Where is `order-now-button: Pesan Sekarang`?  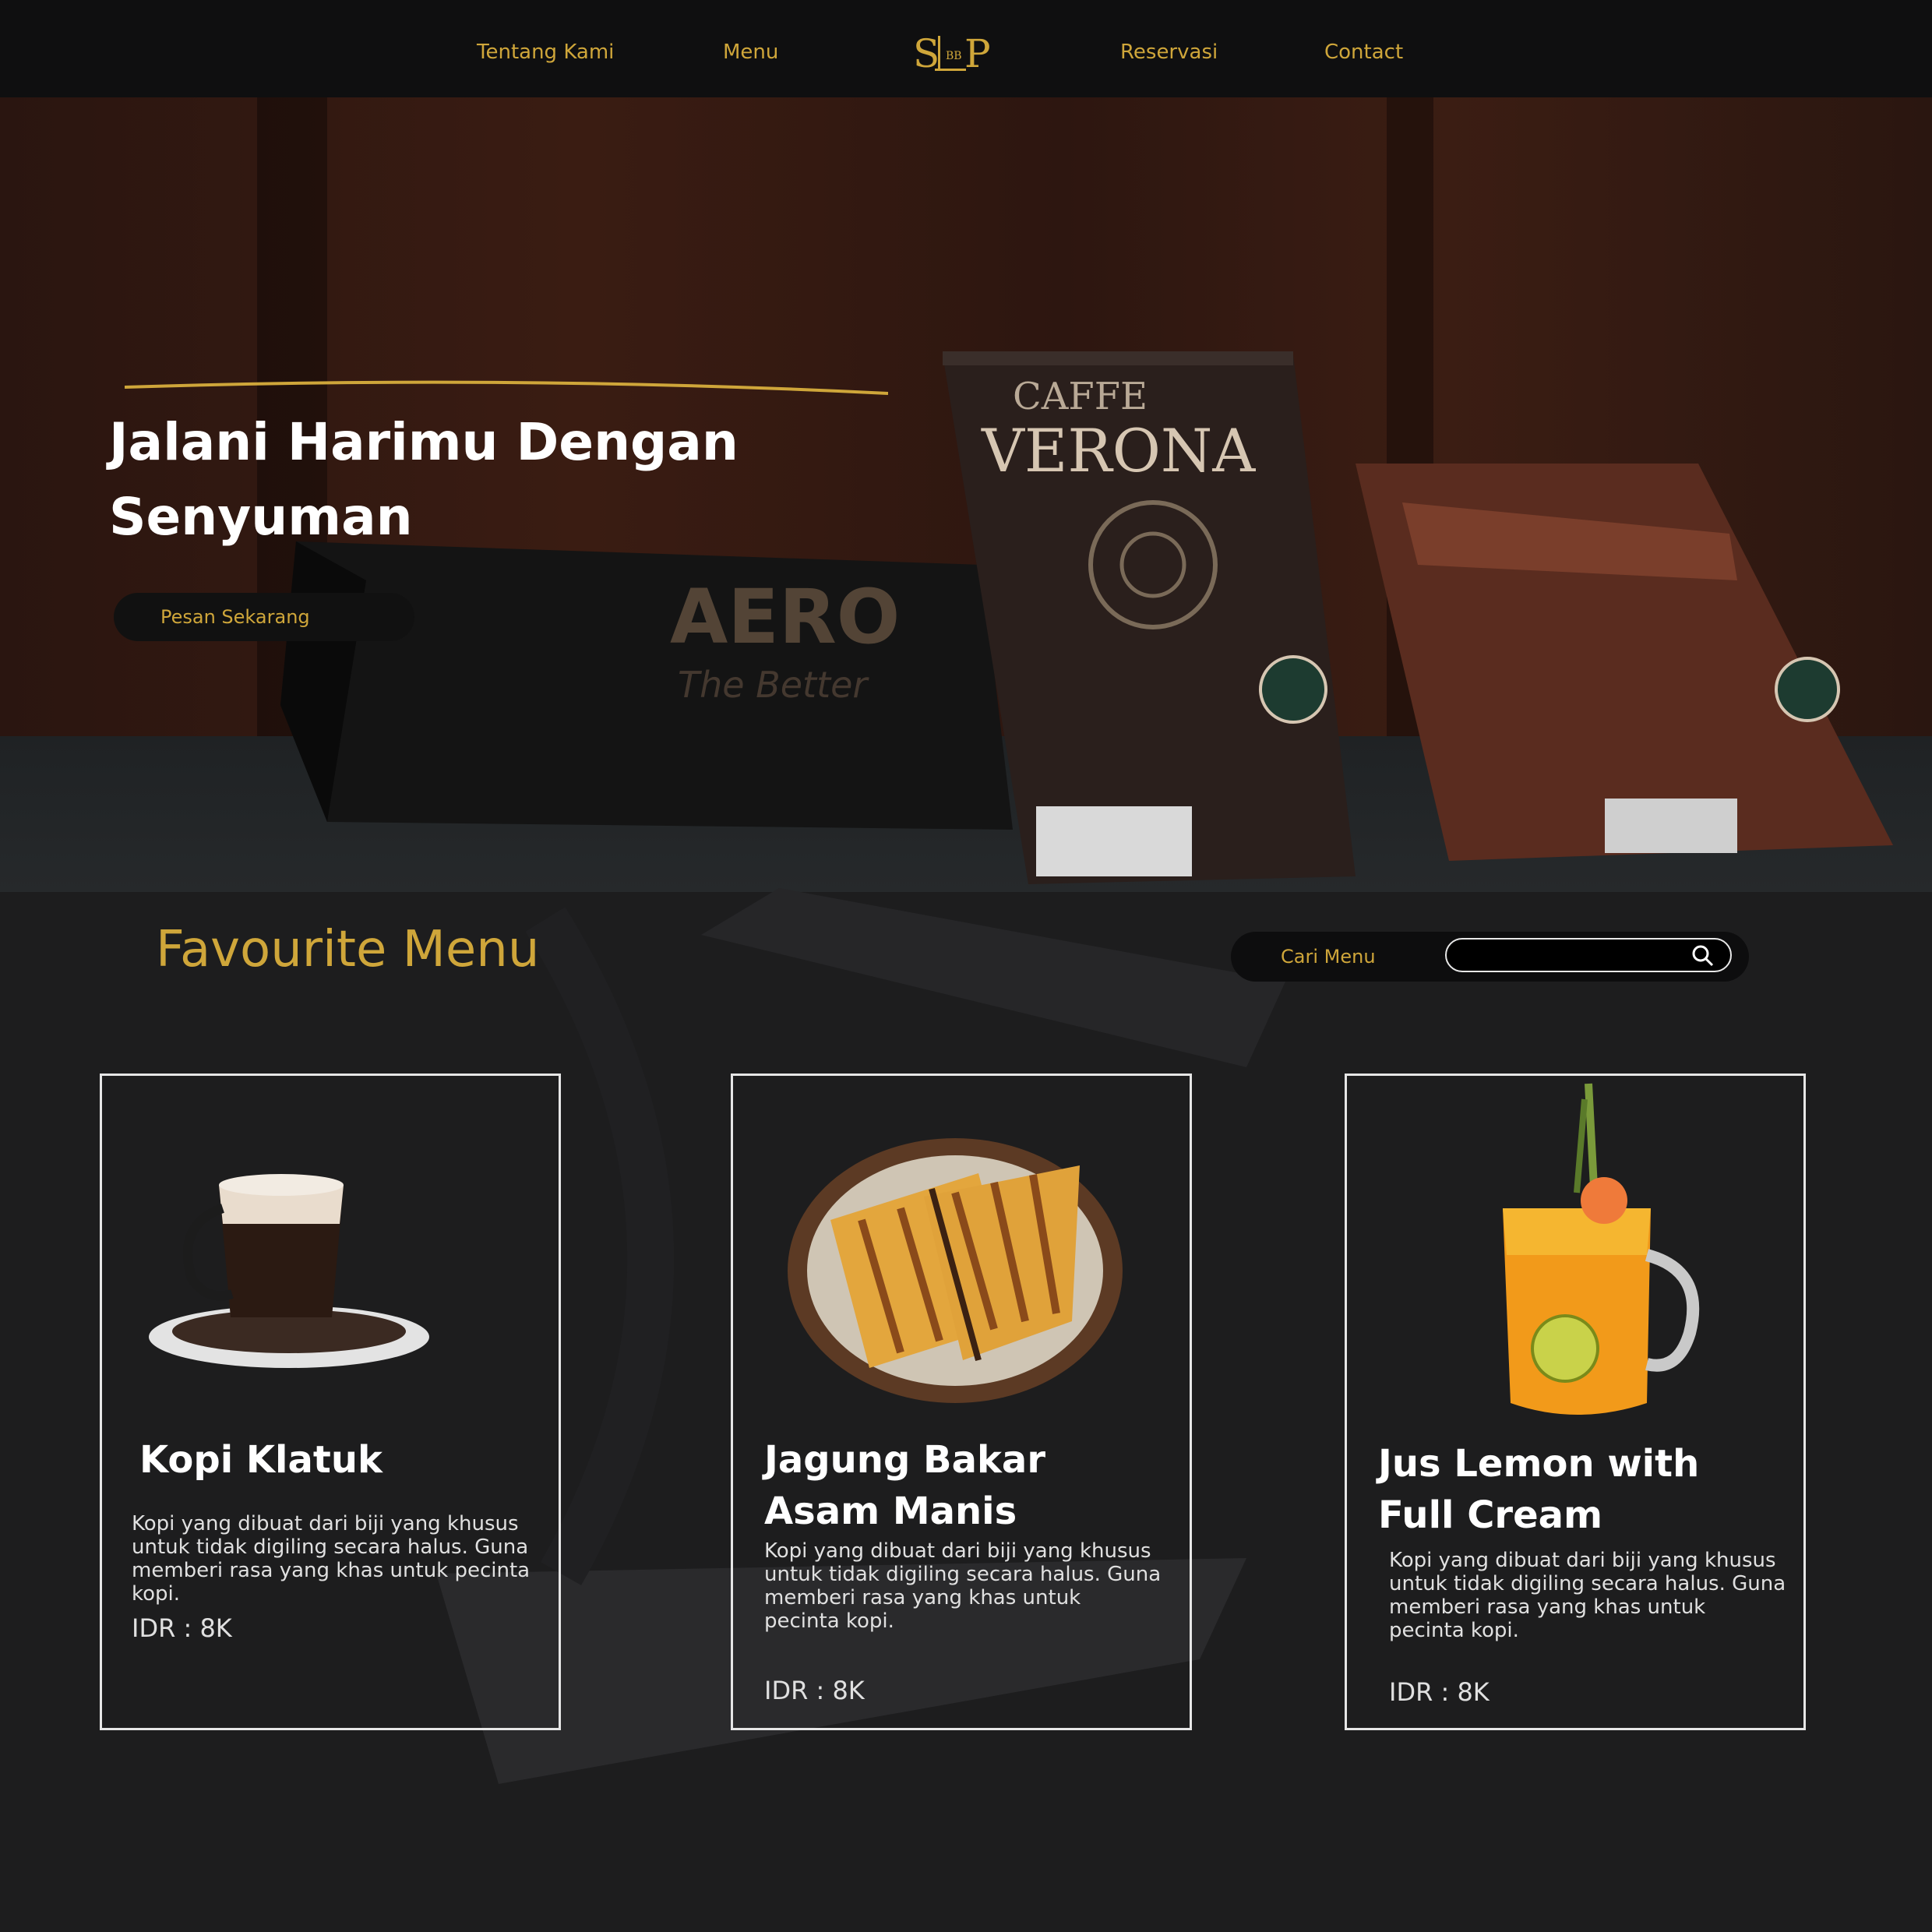 order-now-button: Pesan Sekarang is located at coordinates (264, 617).